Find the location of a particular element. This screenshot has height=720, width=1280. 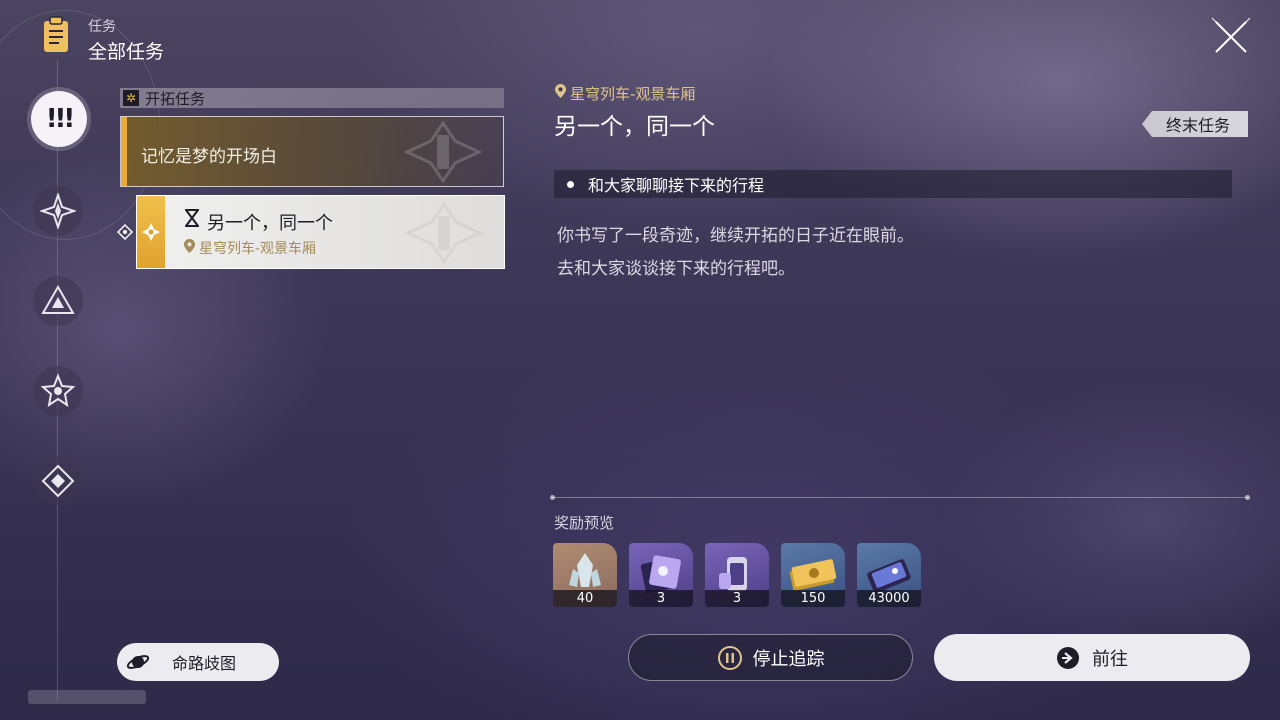

path-map-label: 命路歧图 is located at coordinates (204, 663).